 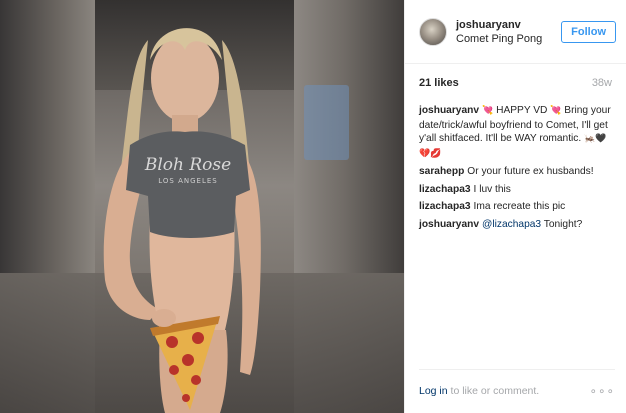 I want to click on post-location: Comet Ping Pong, so click(x=508, y=39).